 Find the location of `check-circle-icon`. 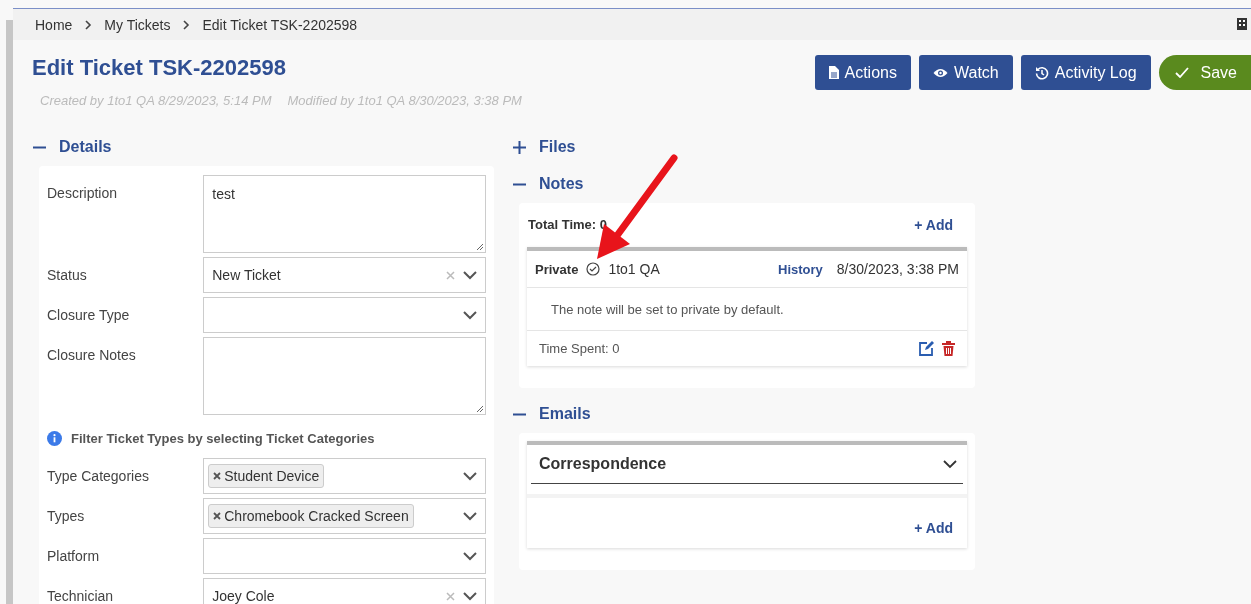

check-circle-icon is located at coordinates (593, 269).